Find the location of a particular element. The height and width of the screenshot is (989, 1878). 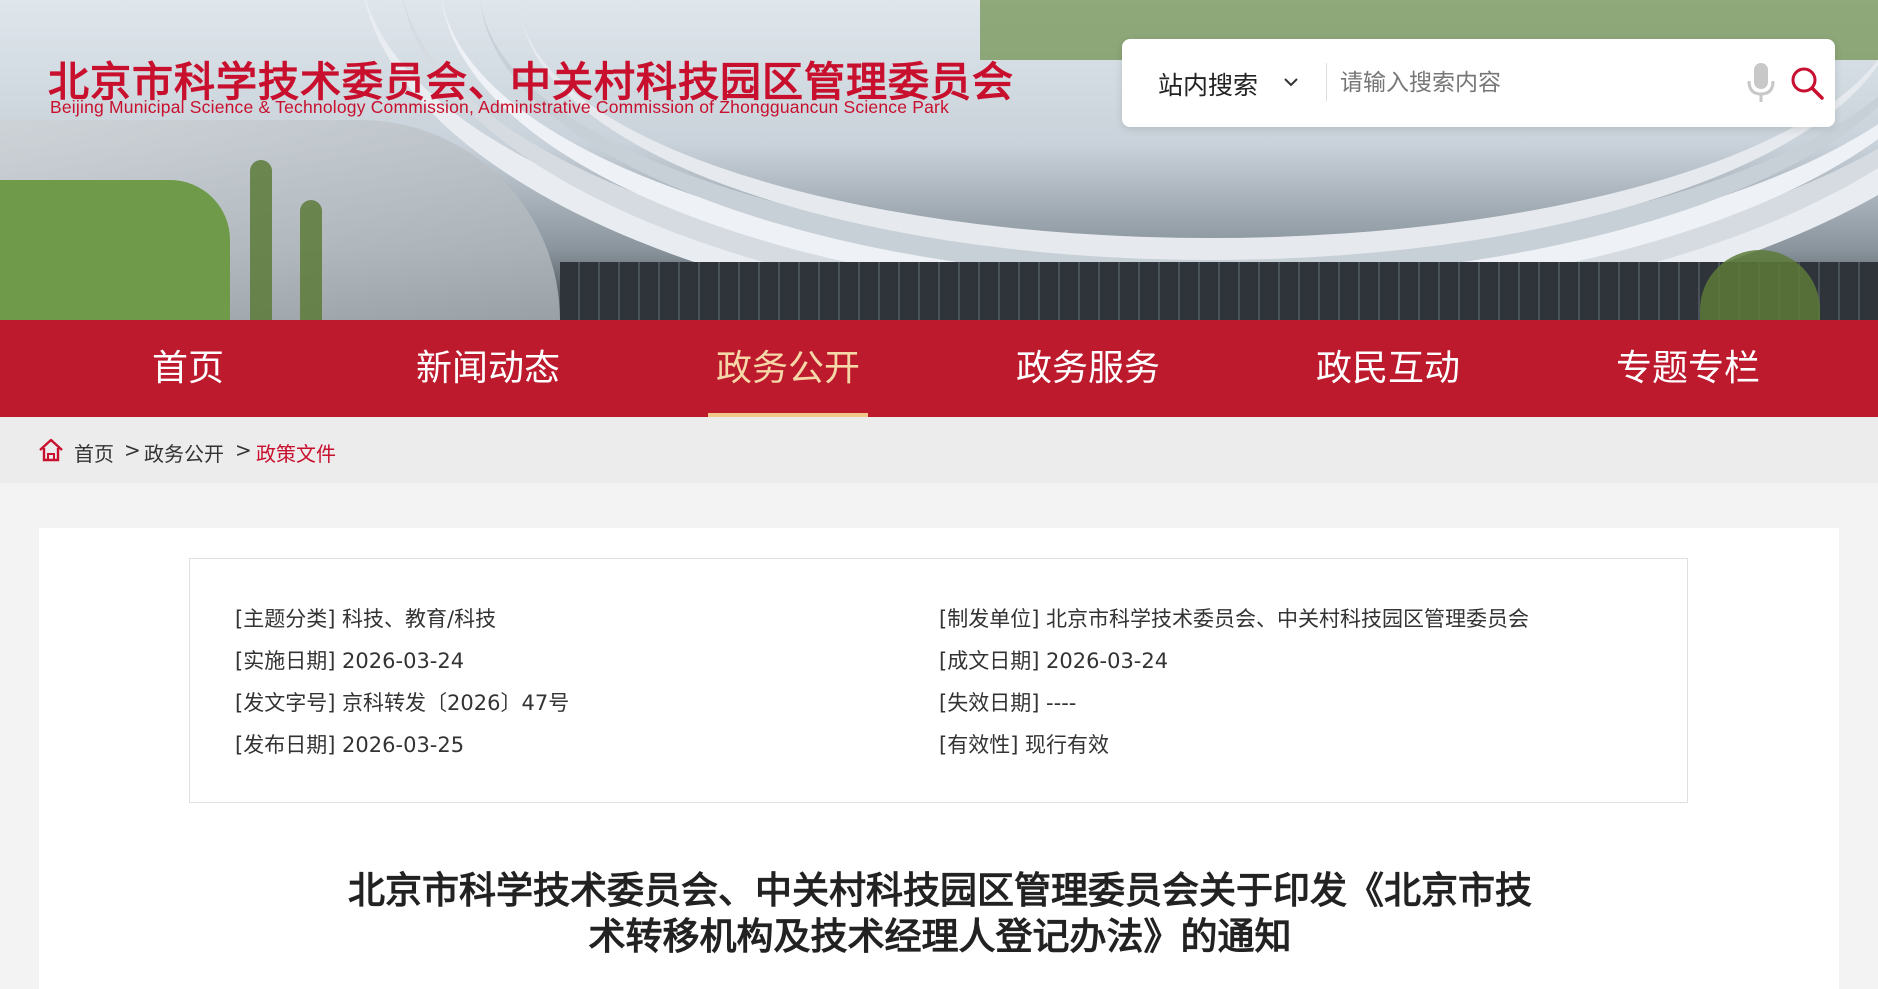

nav-item-label: 政务公开 is located at coordinates (787, 368).